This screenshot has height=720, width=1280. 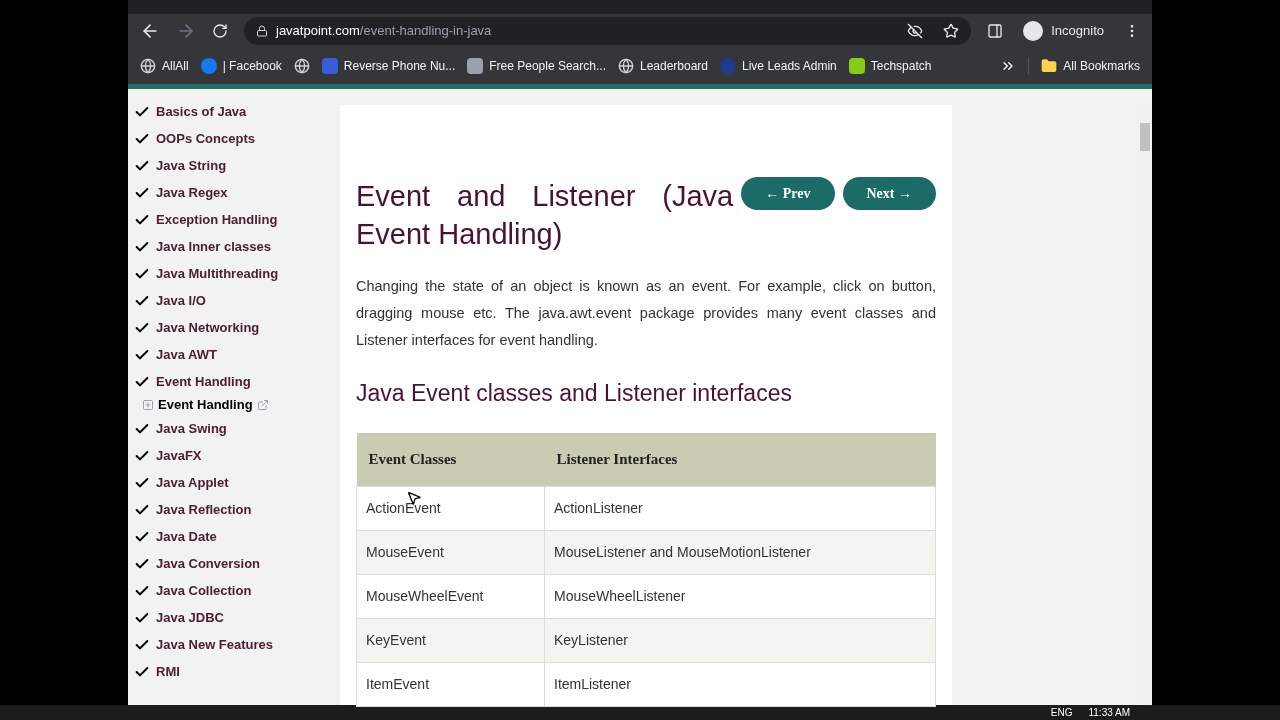 What do you see at coordinates (450, 552) in the screenshot?
I see `table-cell: MouseEvent` at bounding box center [450, 552].